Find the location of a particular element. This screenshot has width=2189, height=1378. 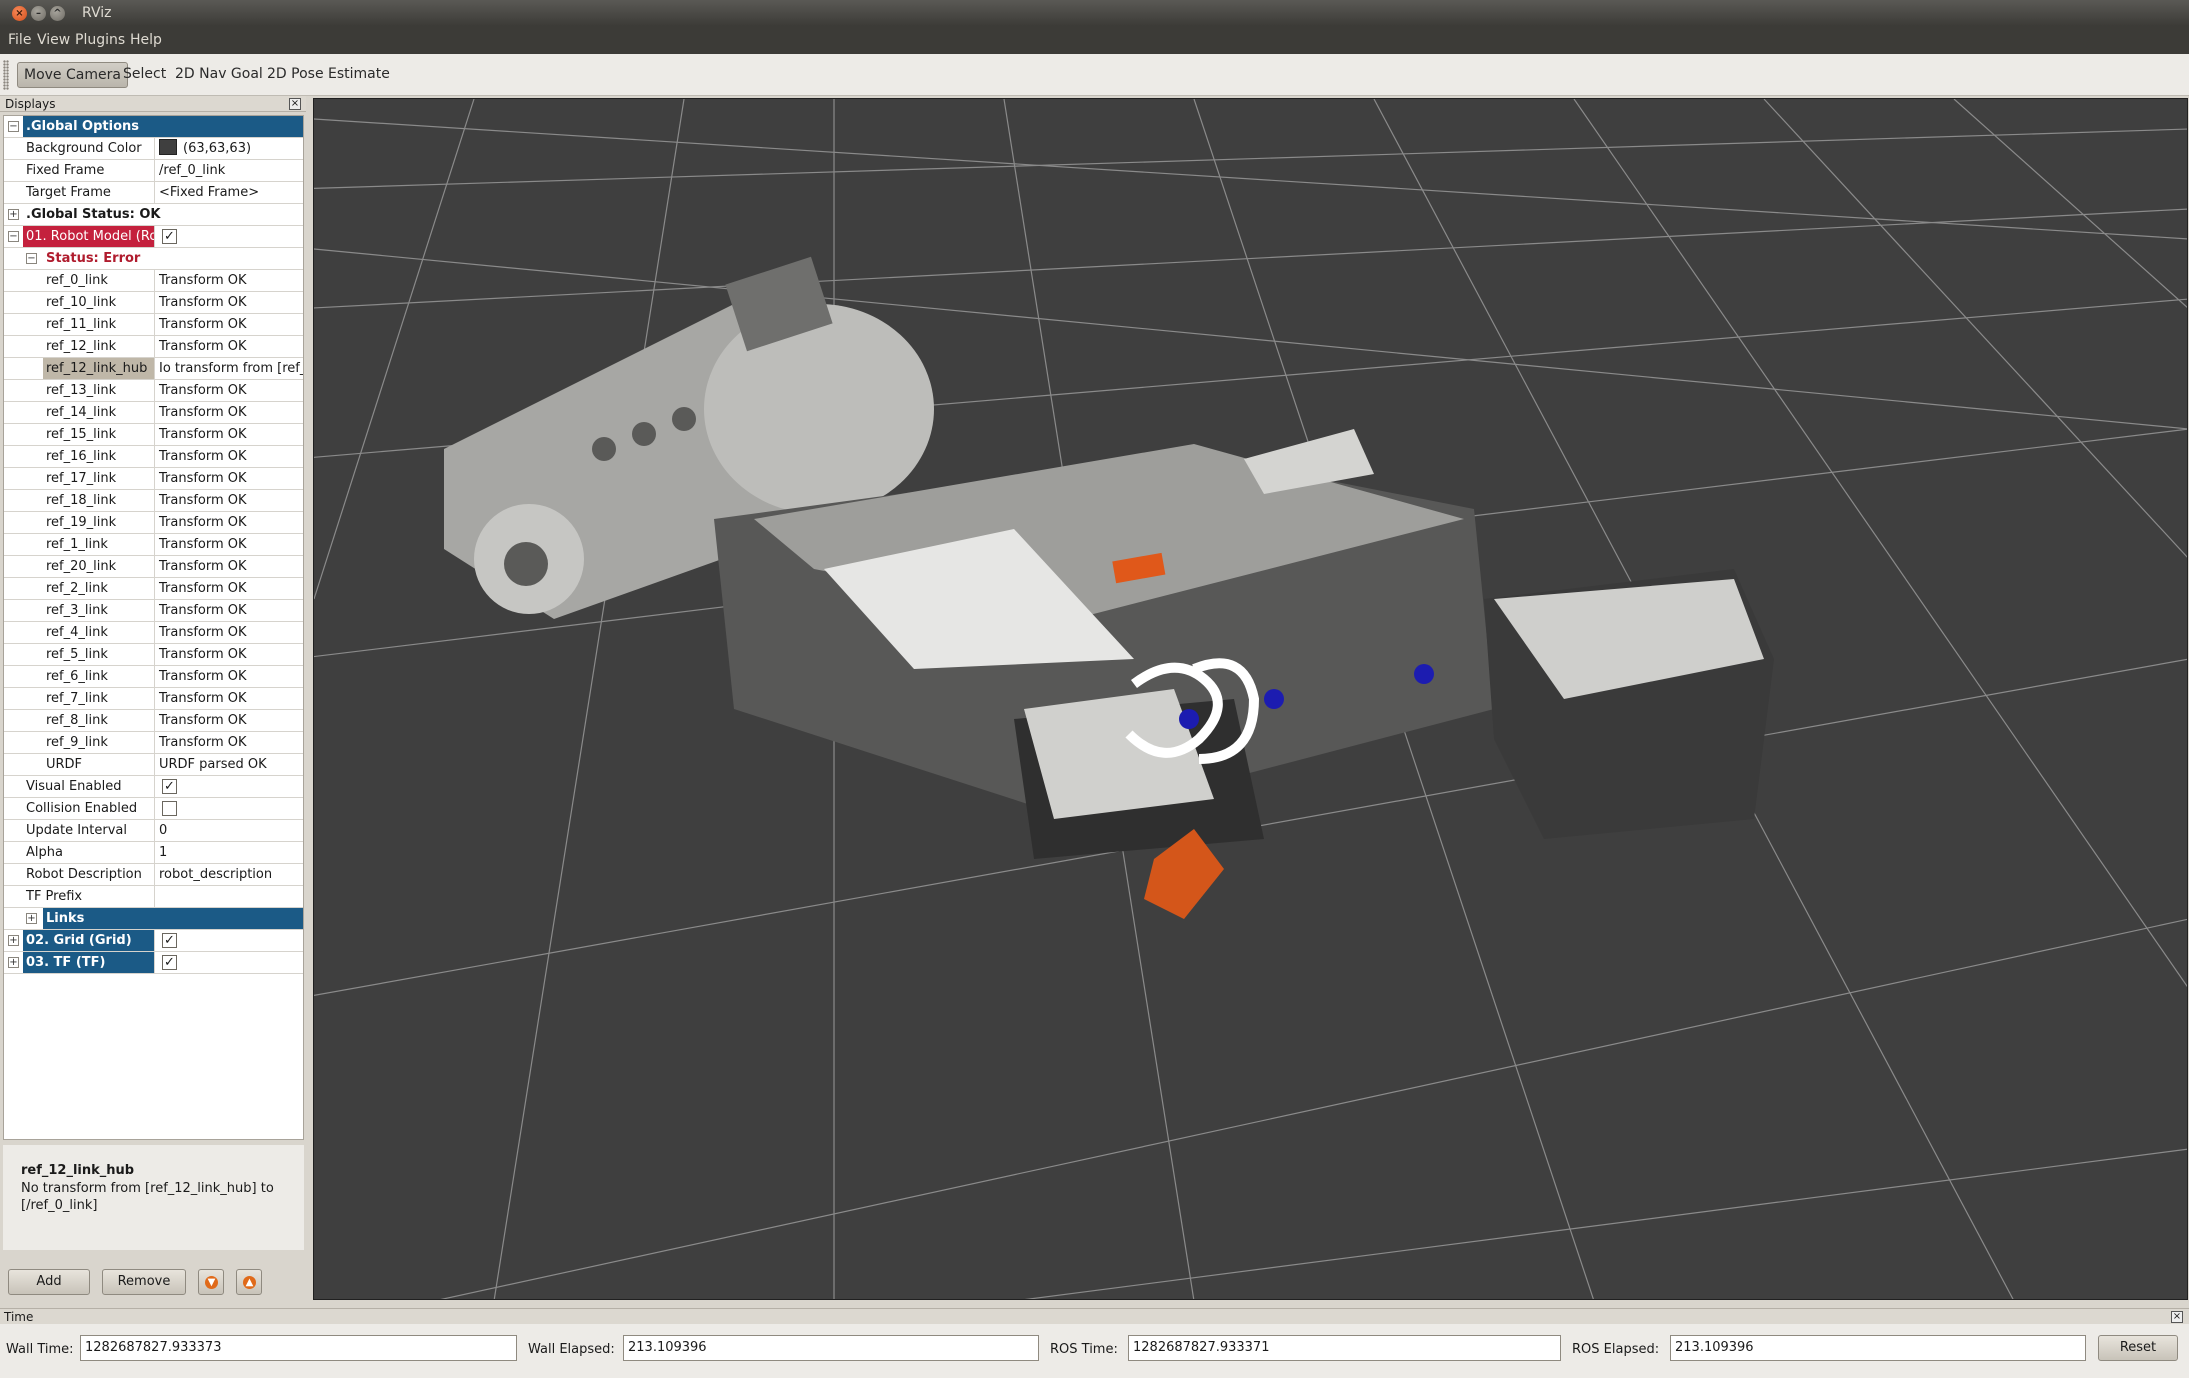

tree-row: ref_10_link Transform OK is located at coordinates (153, 303).